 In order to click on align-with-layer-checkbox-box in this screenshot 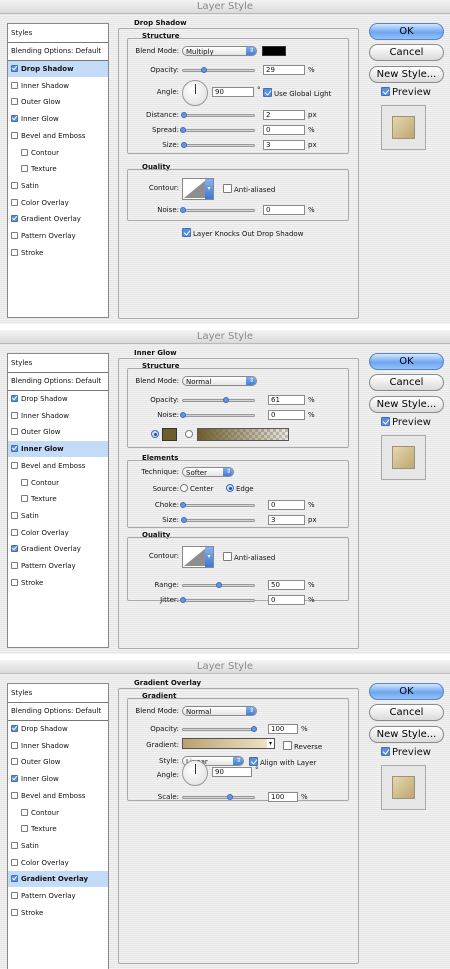, I will do `click(253, 761)`.